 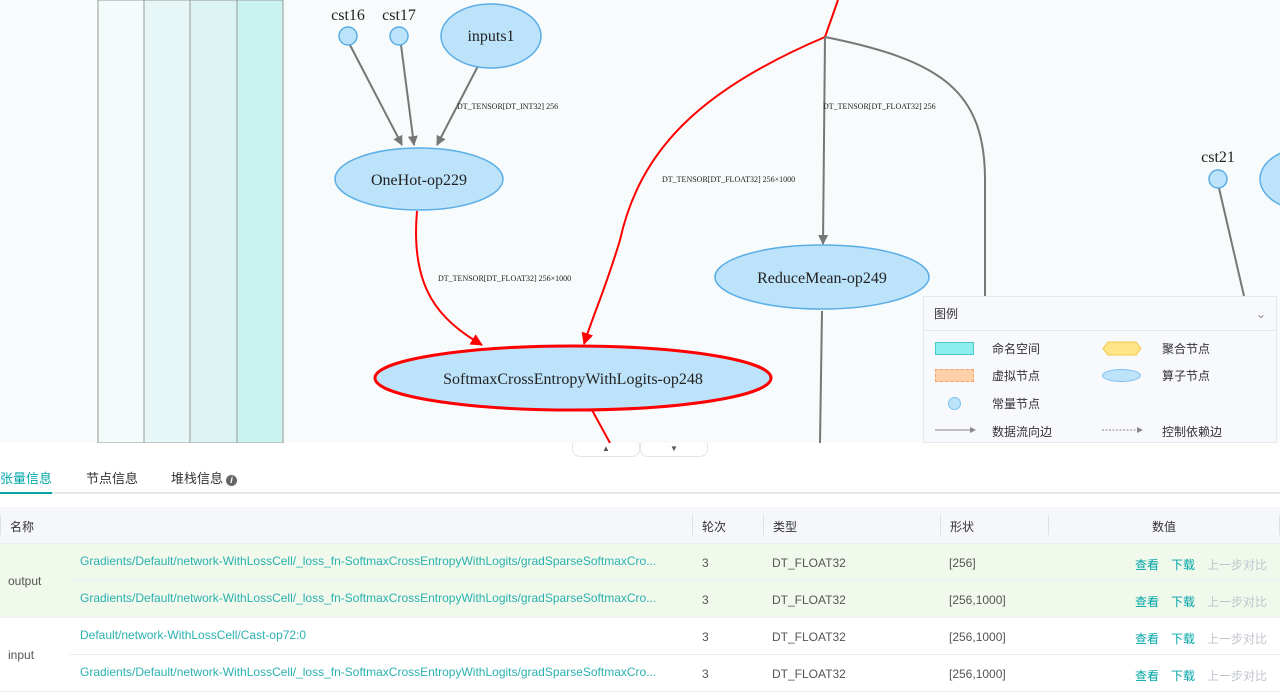 I want to click on collapse-up-button: ▲, so click(x=606, y=450).